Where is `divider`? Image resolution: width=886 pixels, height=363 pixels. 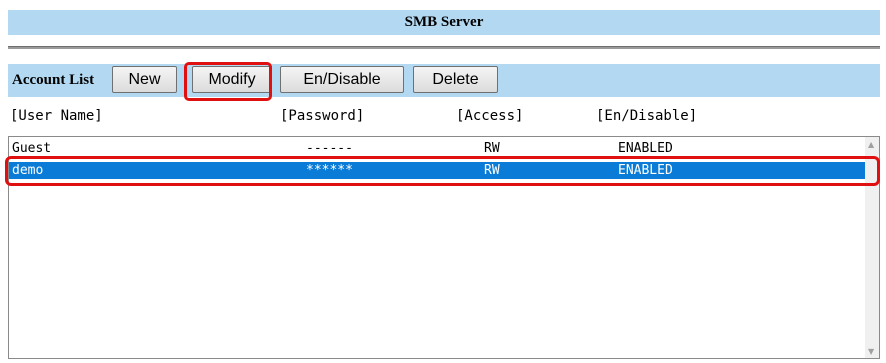 divider is located at coordinates (444, 47).